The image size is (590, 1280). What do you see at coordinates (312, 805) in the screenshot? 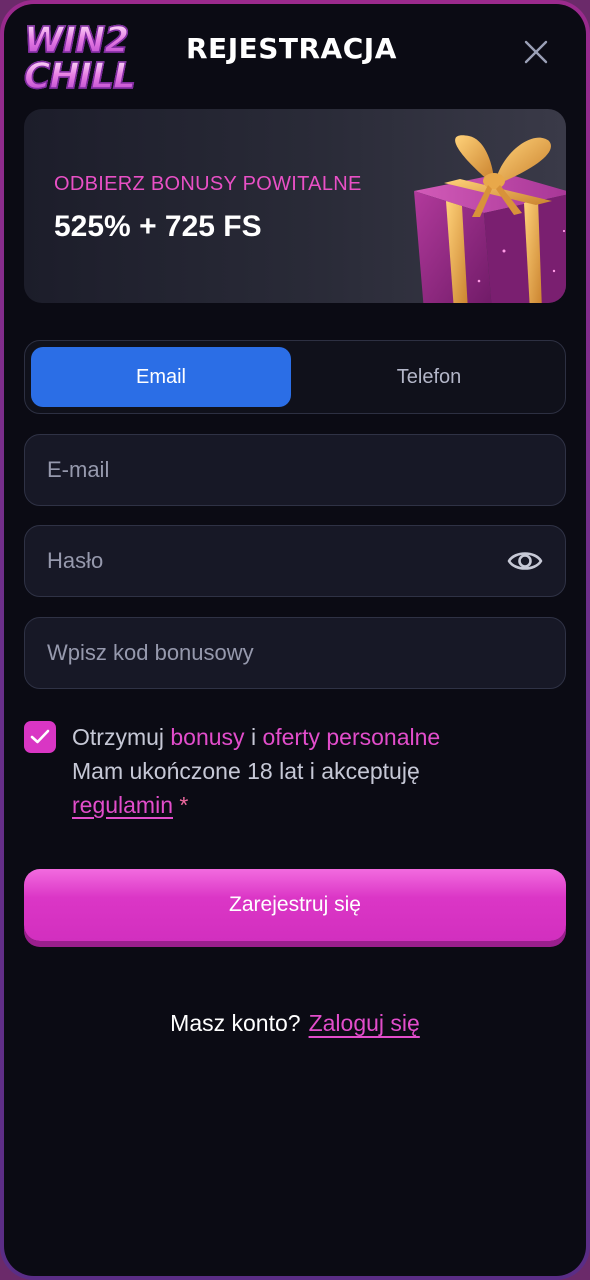
I see `consent-line-3: regulamin *` at bounding box center [312, 805].